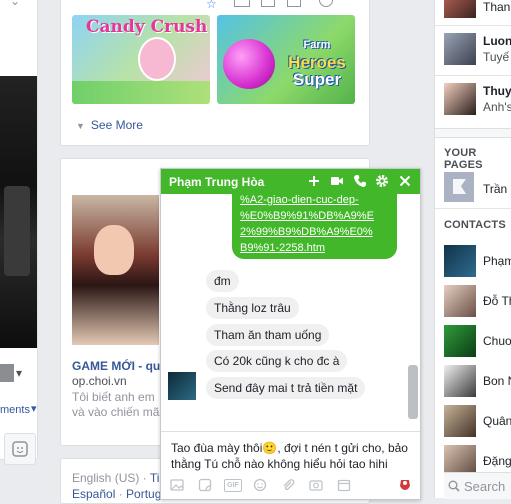 The width and height of the screenshot is (511, 504). I want to click on close-icon, so click(405, 181).